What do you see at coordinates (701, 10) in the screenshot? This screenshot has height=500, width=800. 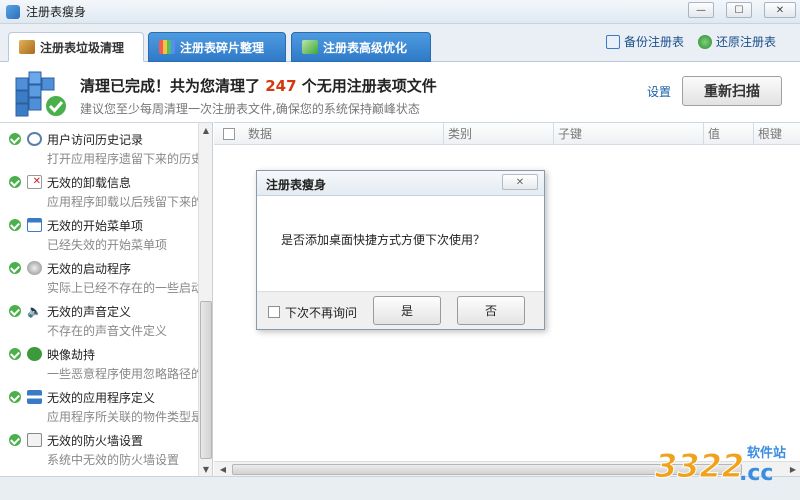 I see `minimize-button: —` at bounding box center [701, 10].